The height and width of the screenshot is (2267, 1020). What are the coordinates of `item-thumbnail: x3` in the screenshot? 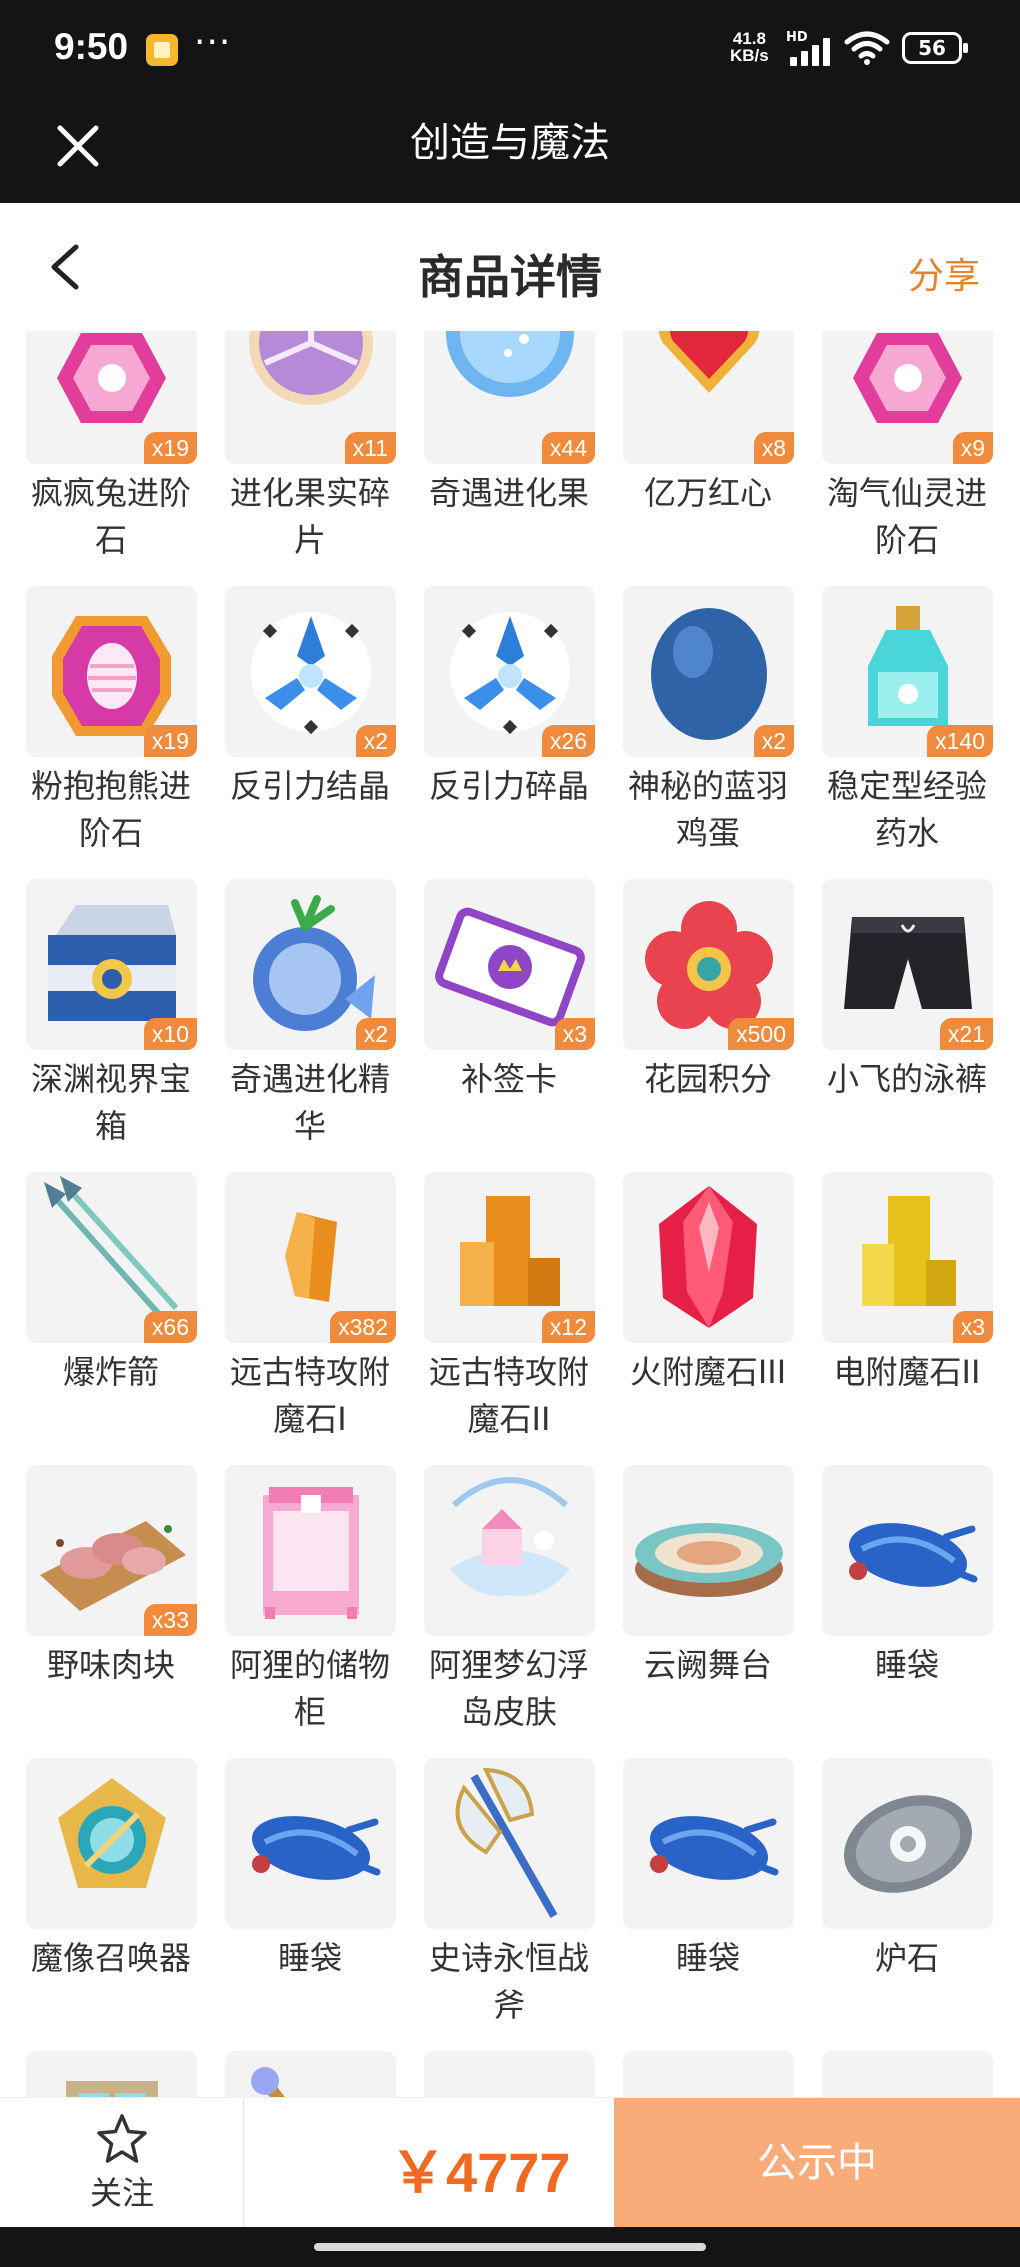 It's located at (907, 1257).